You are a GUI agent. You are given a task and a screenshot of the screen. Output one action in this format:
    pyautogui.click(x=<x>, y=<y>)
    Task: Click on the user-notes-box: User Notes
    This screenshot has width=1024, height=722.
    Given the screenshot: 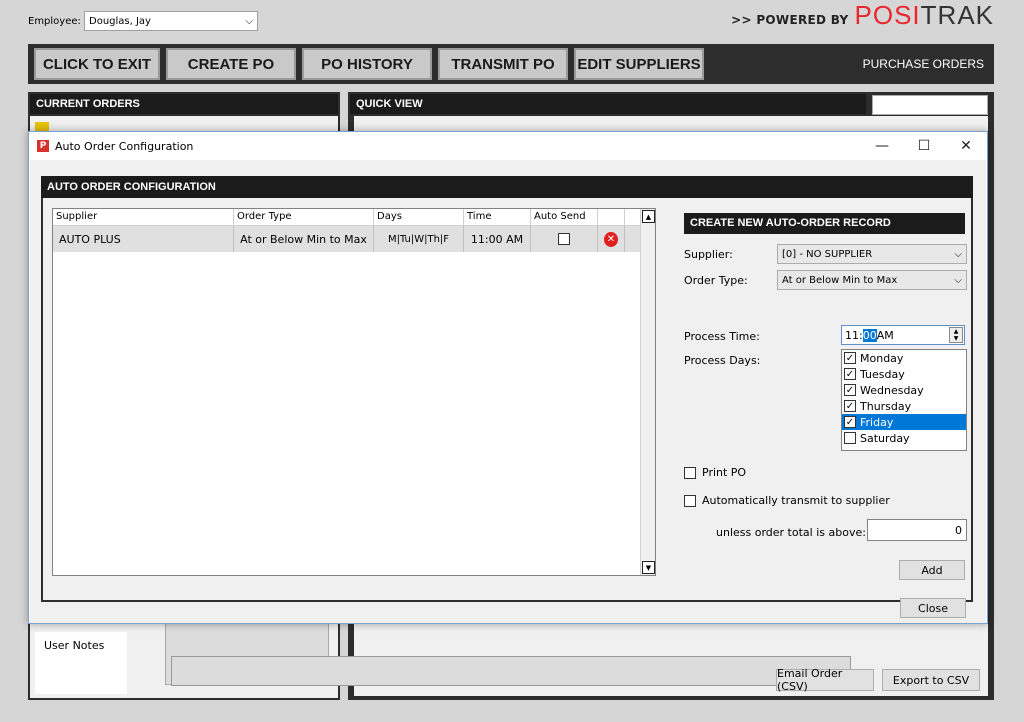 What is the action you would take?
    pyautogui.click(x=81, y=663)
    